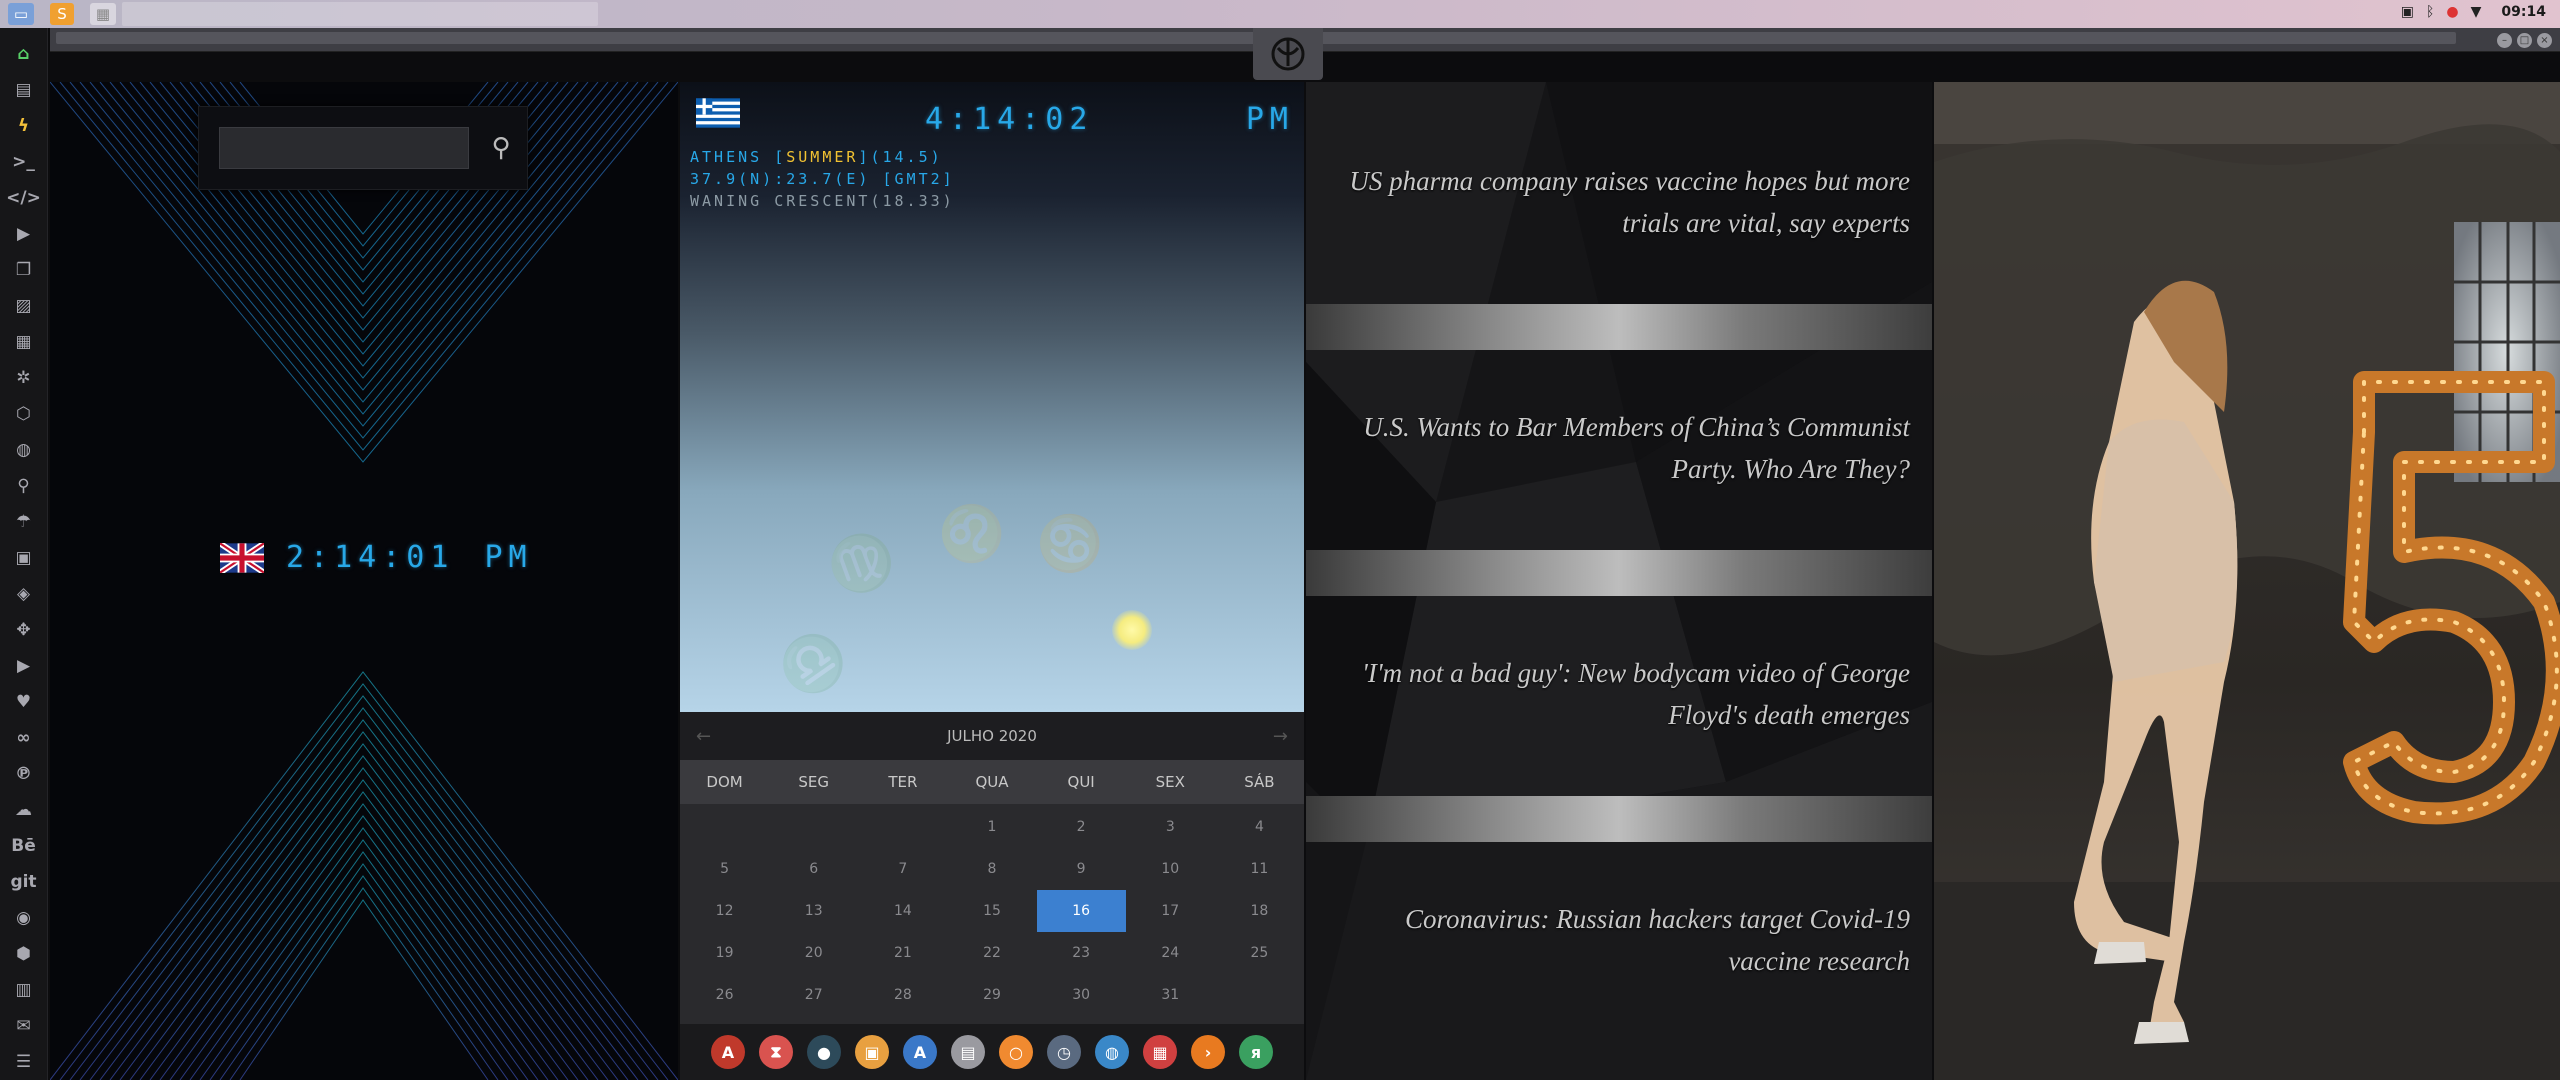 The height and width of the screenshot is (1080, 2560). I want to click on calendar-day: 26, so click(724, 995).